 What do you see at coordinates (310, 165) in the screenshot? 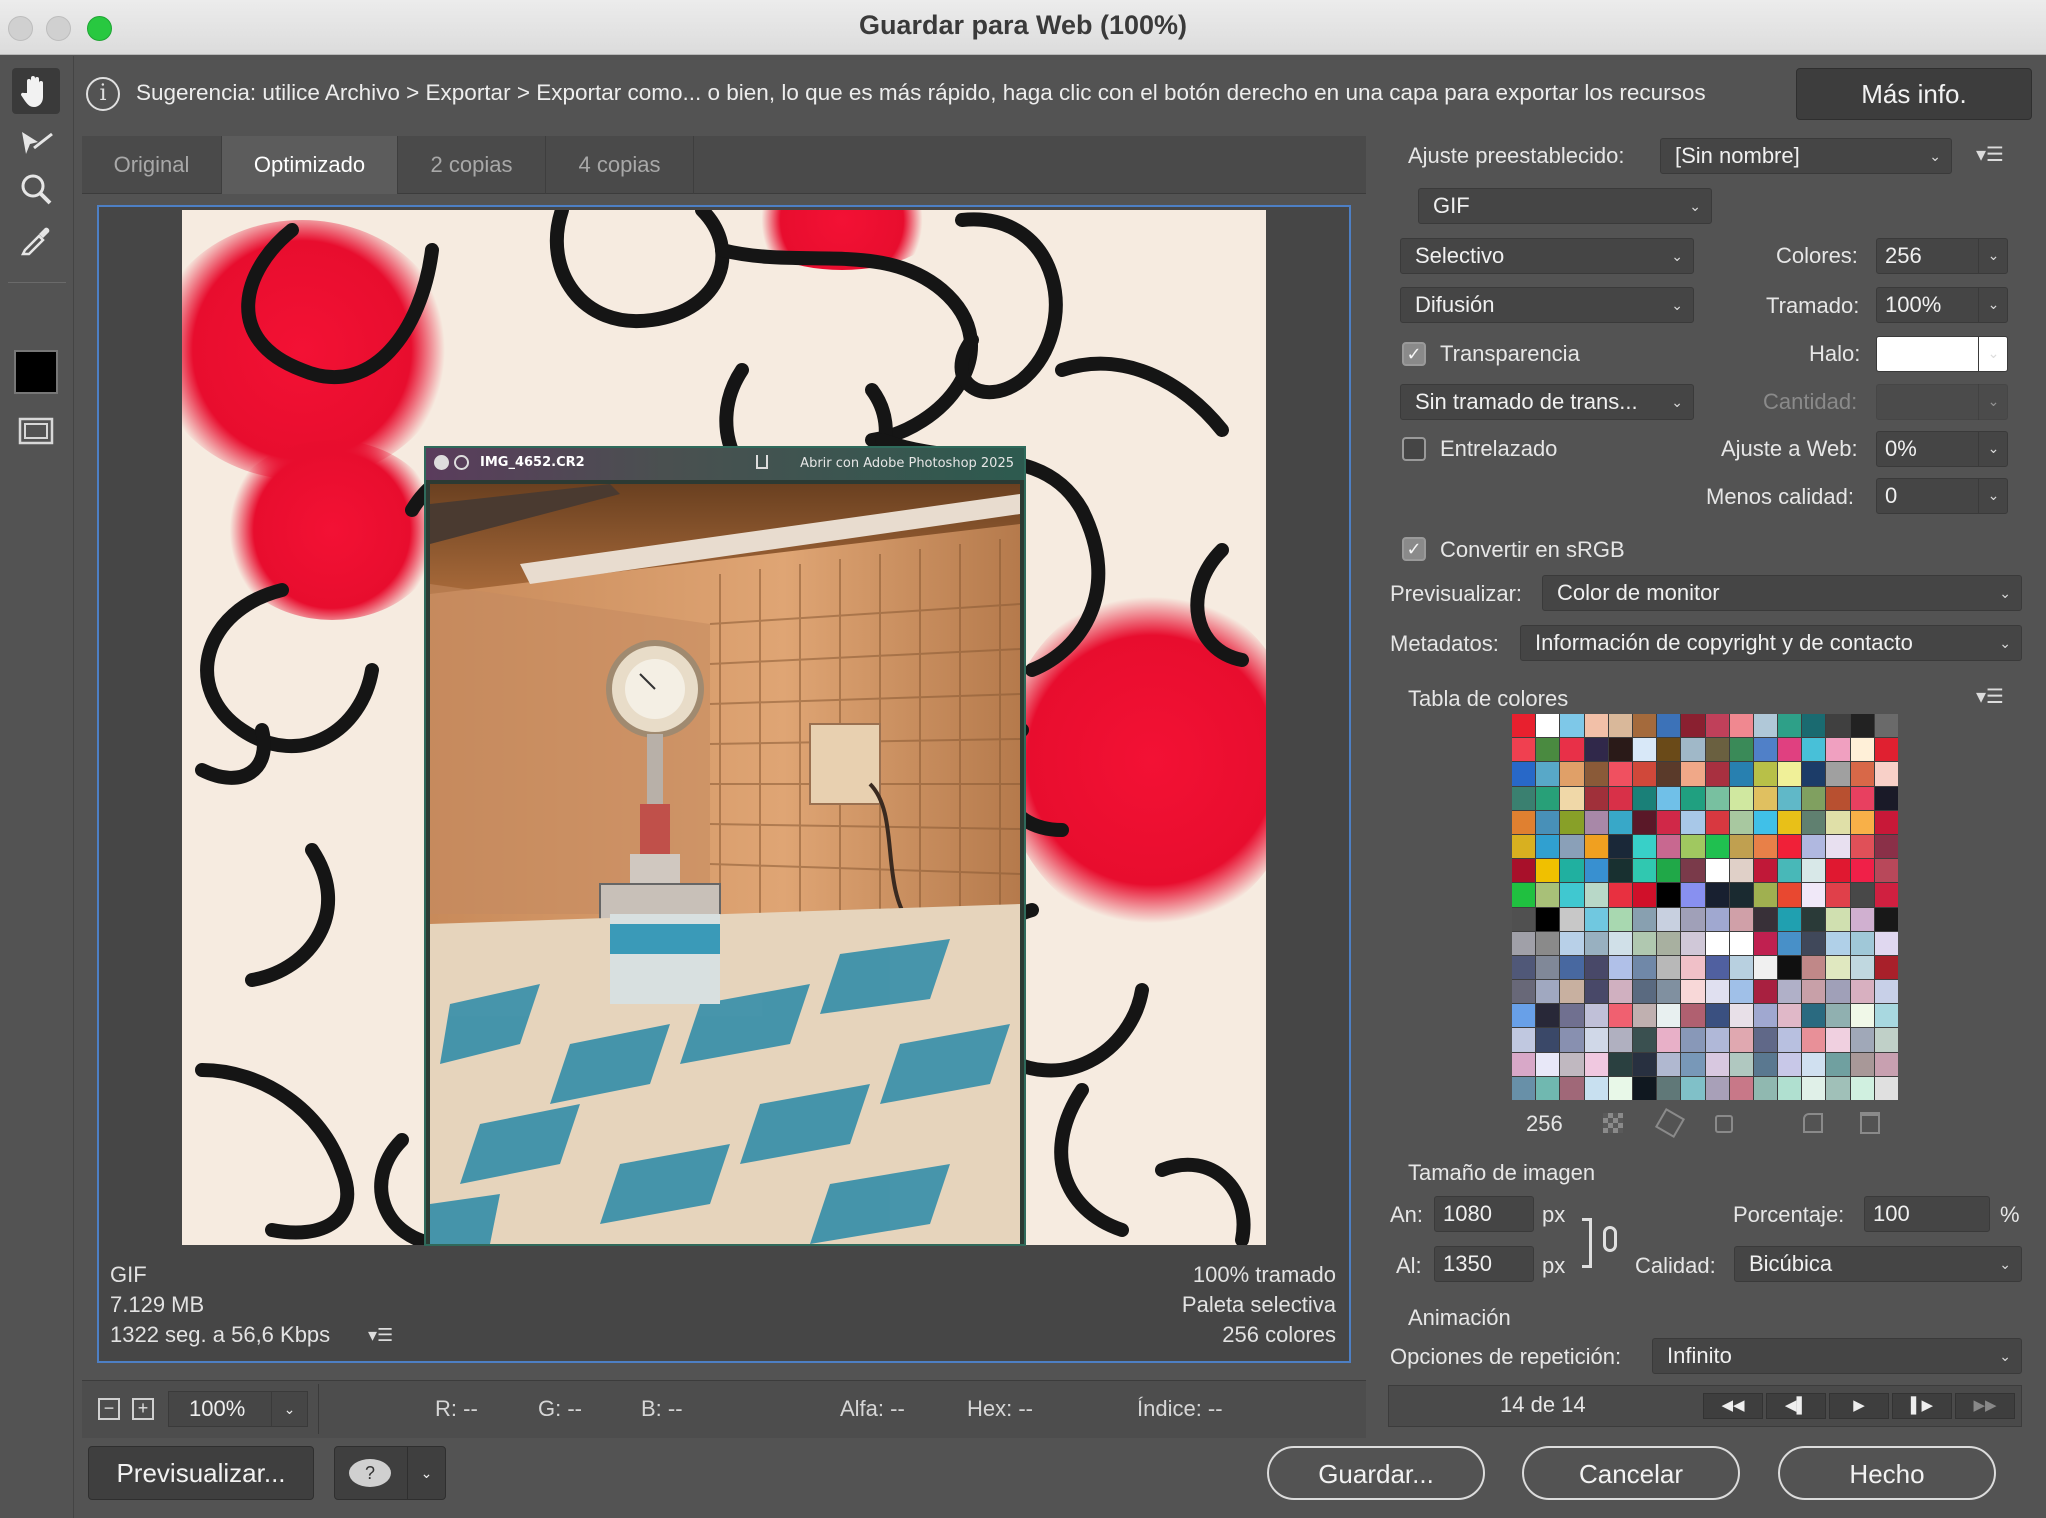
I see `tab-optimized: Optimizado` at bounding box center [310, 165].